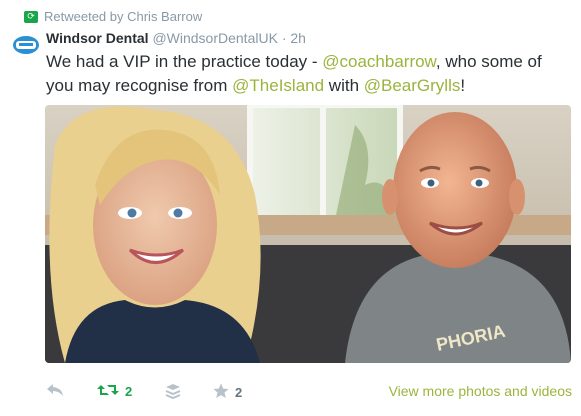 This screenshot has width=581, height=416. I want to click on tweet-actions: 2 2 View more photos and videos, so click(309, 394).